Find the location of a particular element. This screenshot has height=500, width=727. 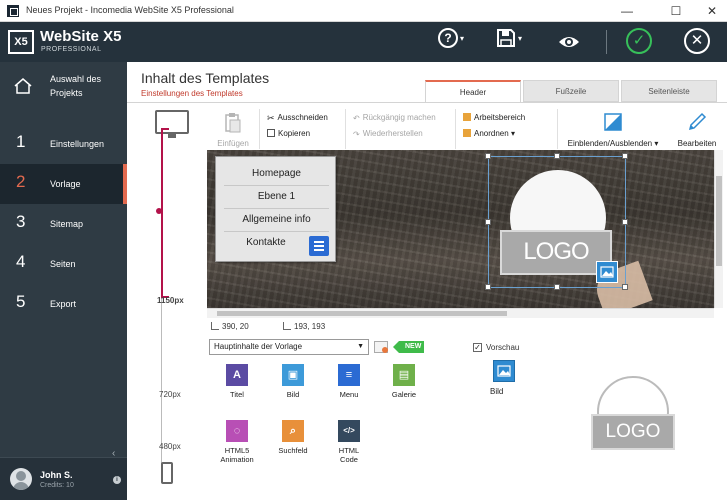

confirm-button: ✓ is located at coordinates (639, 42).